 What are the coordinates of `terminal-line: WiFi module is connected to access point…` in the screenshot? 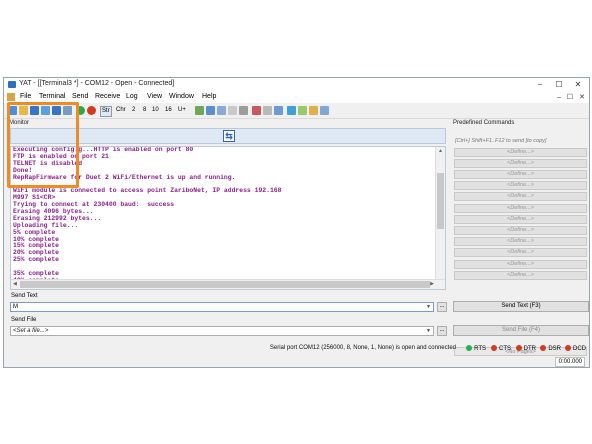 It's located at (147, 191).